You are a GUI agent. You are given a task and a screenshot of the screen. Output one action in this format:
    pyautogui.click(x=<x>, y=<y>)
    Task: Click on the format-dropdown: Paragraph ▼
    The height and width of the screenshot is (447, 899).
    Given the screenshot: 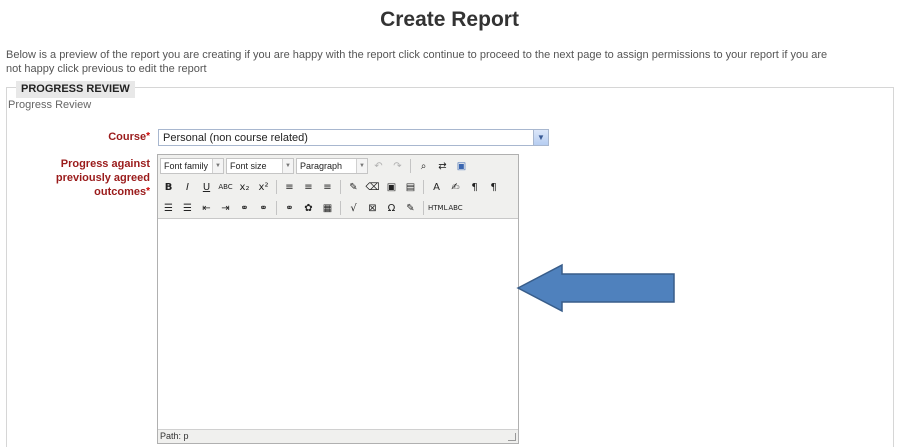 What is the action you would take?
    pyautogui.click(x=332, y=166)
    